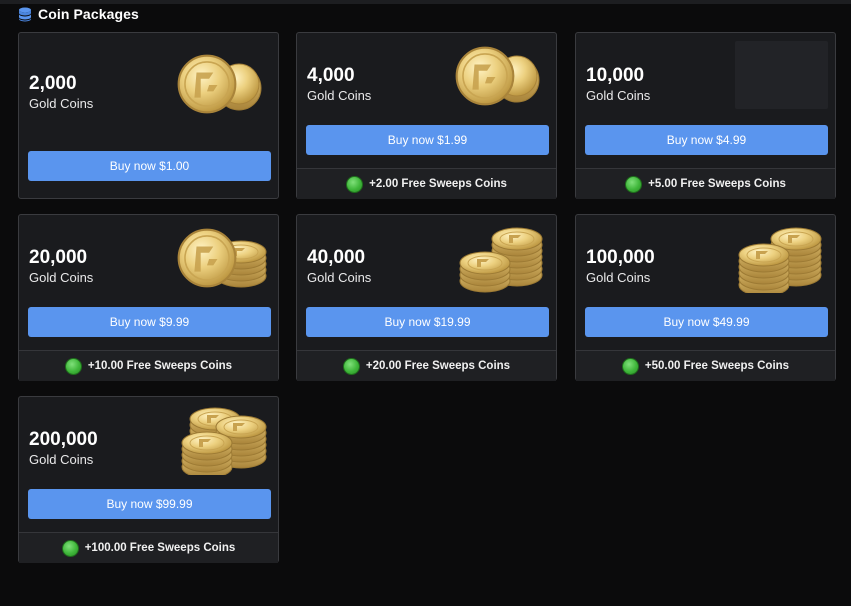 The width and height of the screenshot is (851, 606). I want to click on bonus-row: +2.00 Free Sweeps Coins, so click(426, 183).